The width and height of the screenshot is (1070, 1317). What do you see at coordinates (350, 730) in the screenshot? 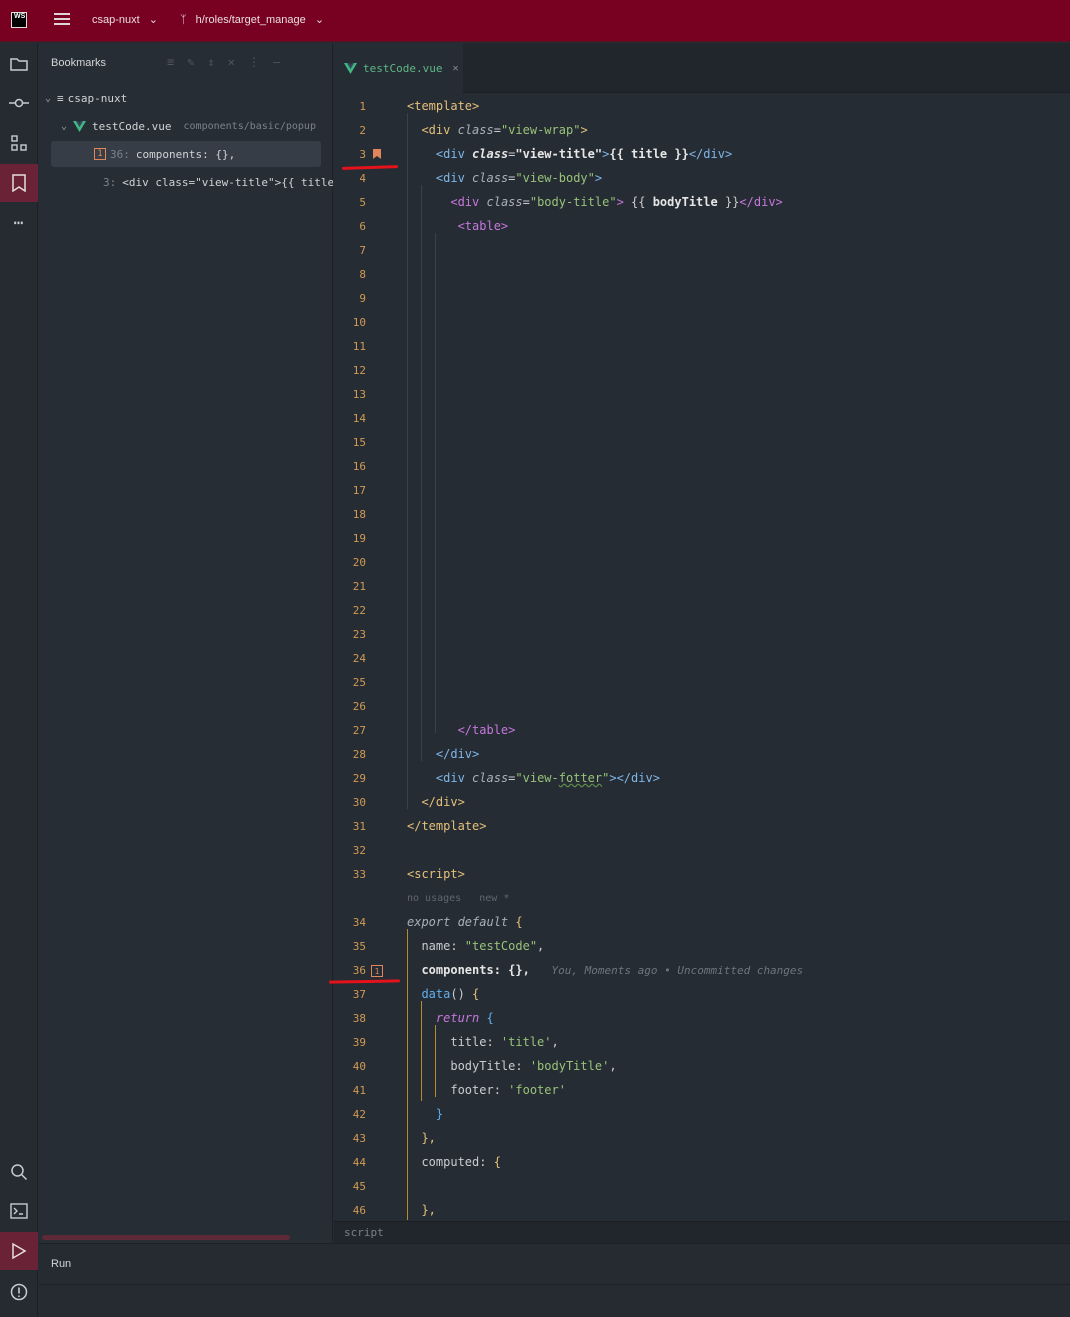
I see `line-number: 27` at bounding box center [350, 730].